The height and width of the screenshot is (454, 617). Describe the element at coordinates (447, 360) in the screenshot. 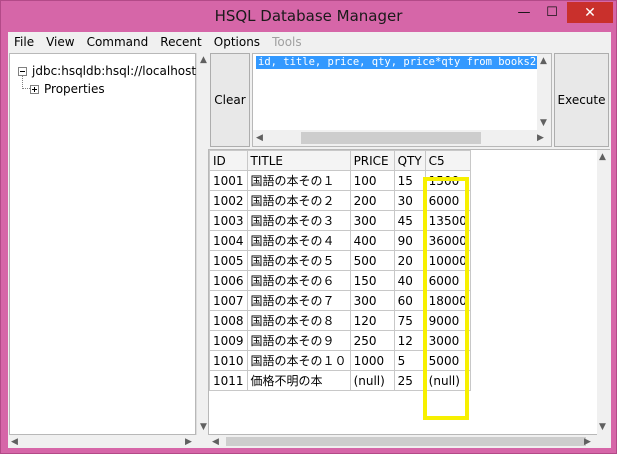

I see `cell-c5: 5000` at that location.